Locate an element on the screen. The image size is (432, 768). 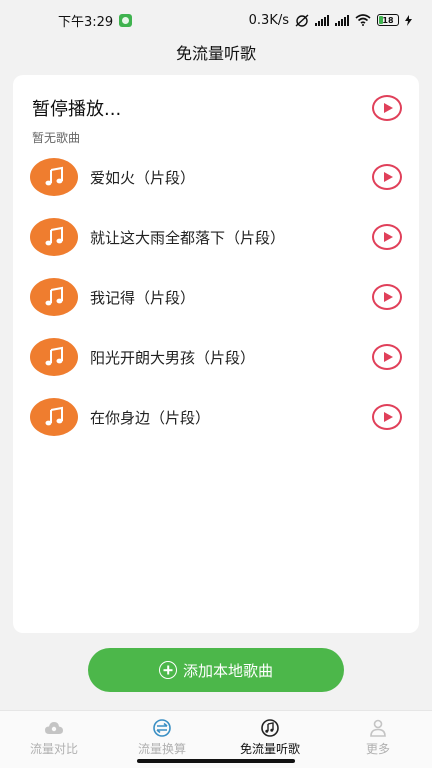
now-playing-subtitle: 暂无歌曲 is located at coordinates (56, 138).